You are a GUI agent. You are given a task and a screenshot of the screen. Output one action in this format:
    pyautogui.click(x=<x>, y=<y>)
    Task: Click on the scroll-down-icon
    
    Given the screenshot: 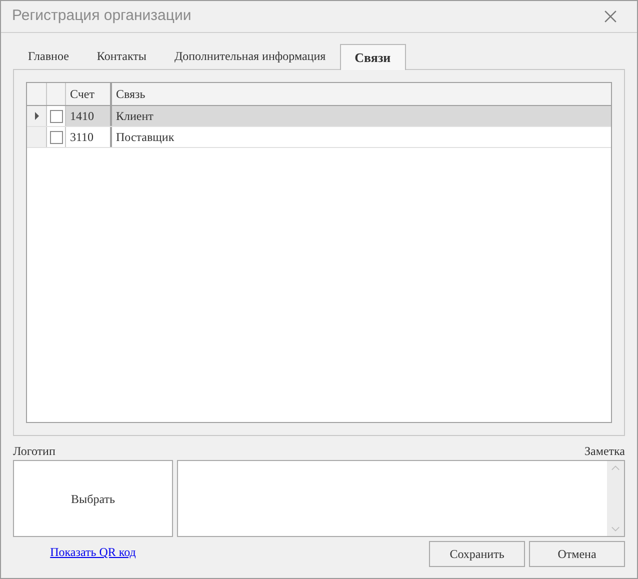 What is the action you would take?
    pyautogui.click(x=615, y=529)
    